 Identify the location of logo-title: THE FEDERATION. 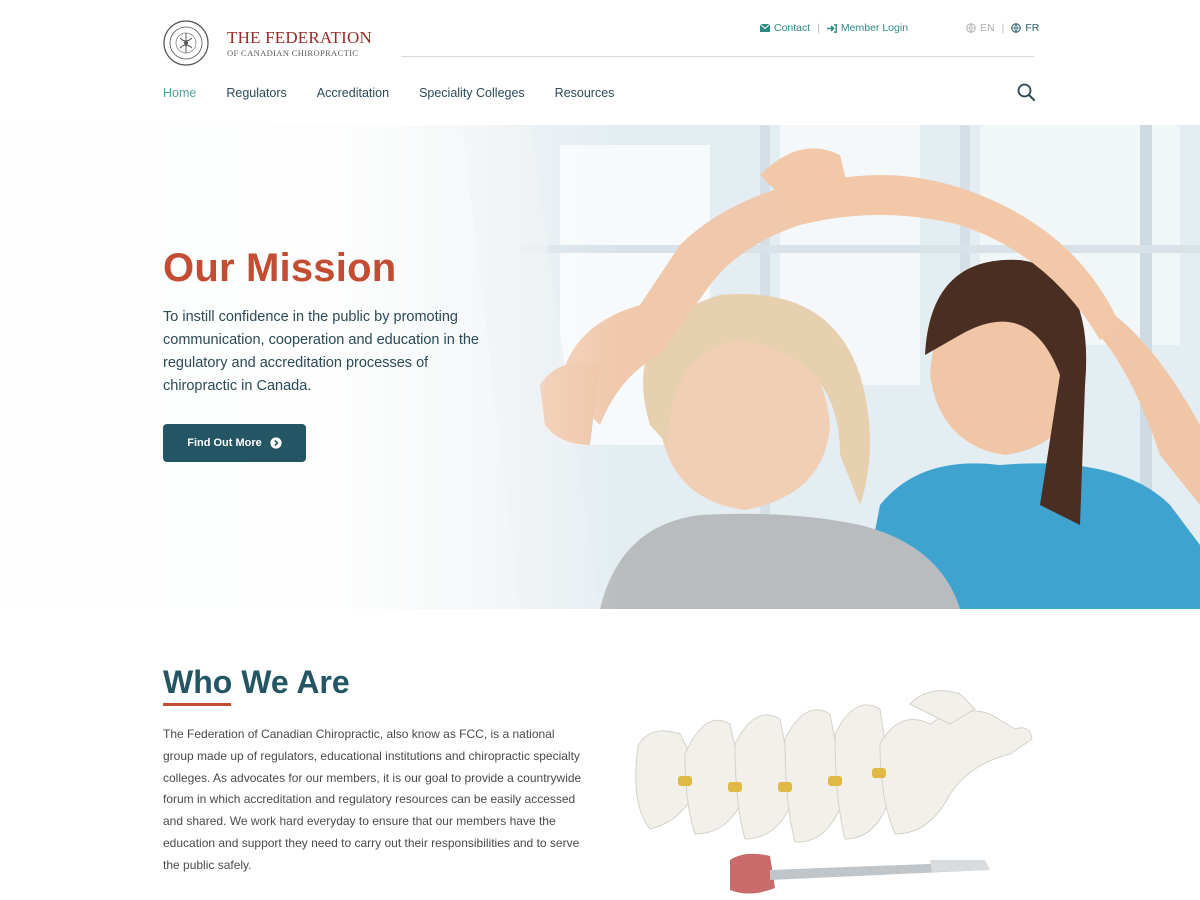
(299, 37).